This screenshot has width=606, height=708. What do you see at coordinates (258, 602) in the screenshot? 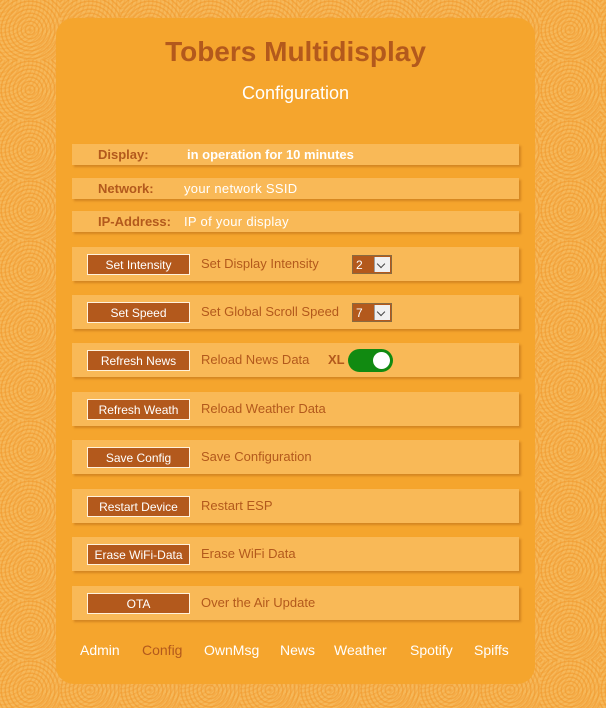
I see `ota-description: Over the Air Update` at bounding box center [258, 602].